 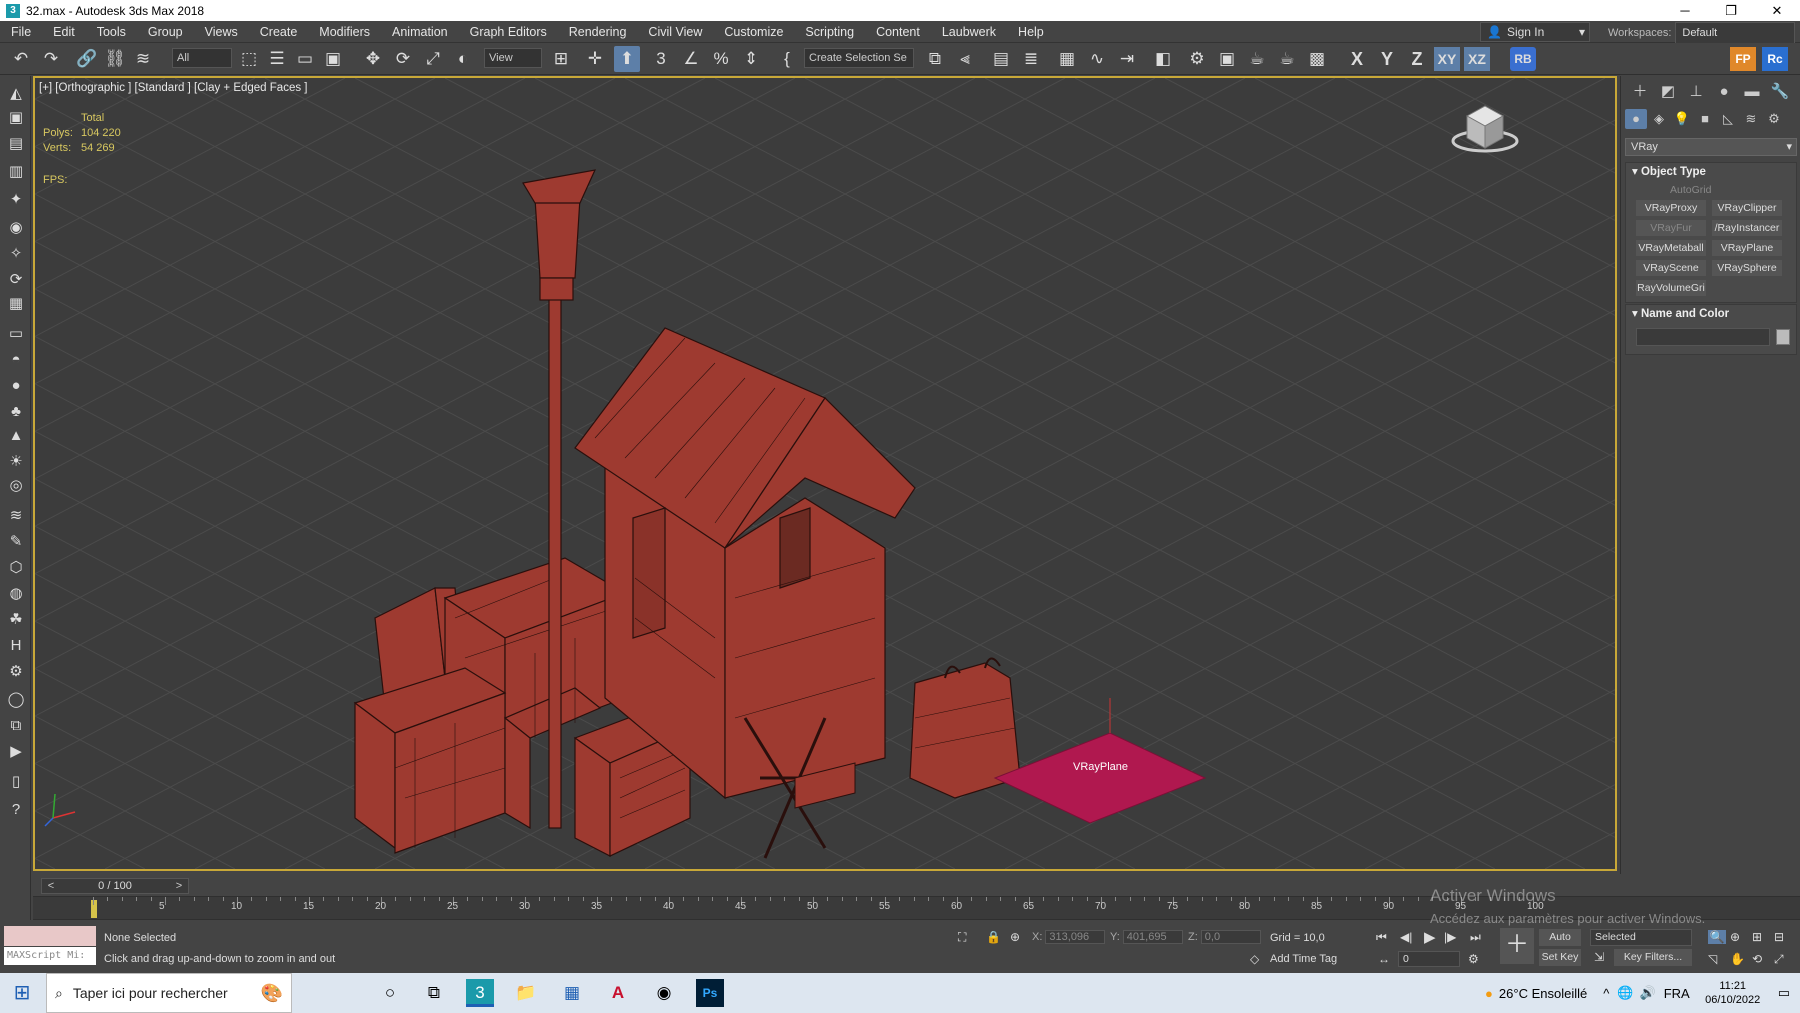 I want to click on rectangular-selection-icon: ▭, so click(x=305, y=59).